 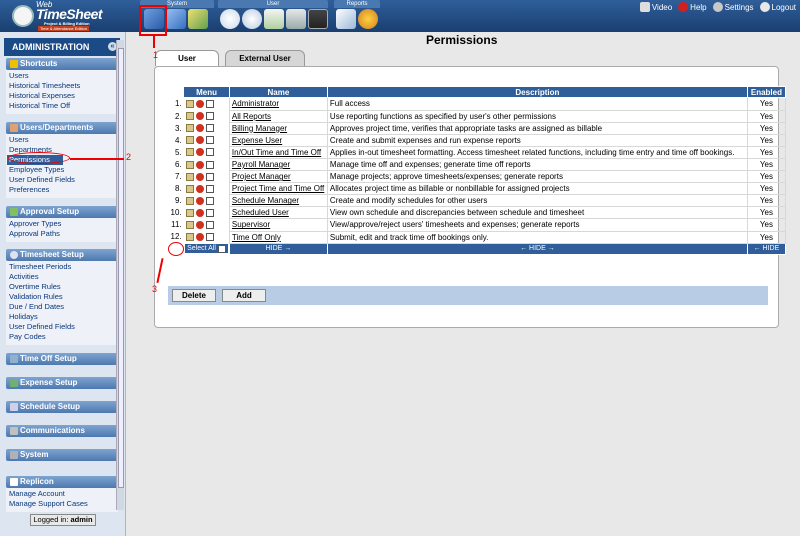 I want to click on sidebar-scrollbar, so click(x=120, y=275).